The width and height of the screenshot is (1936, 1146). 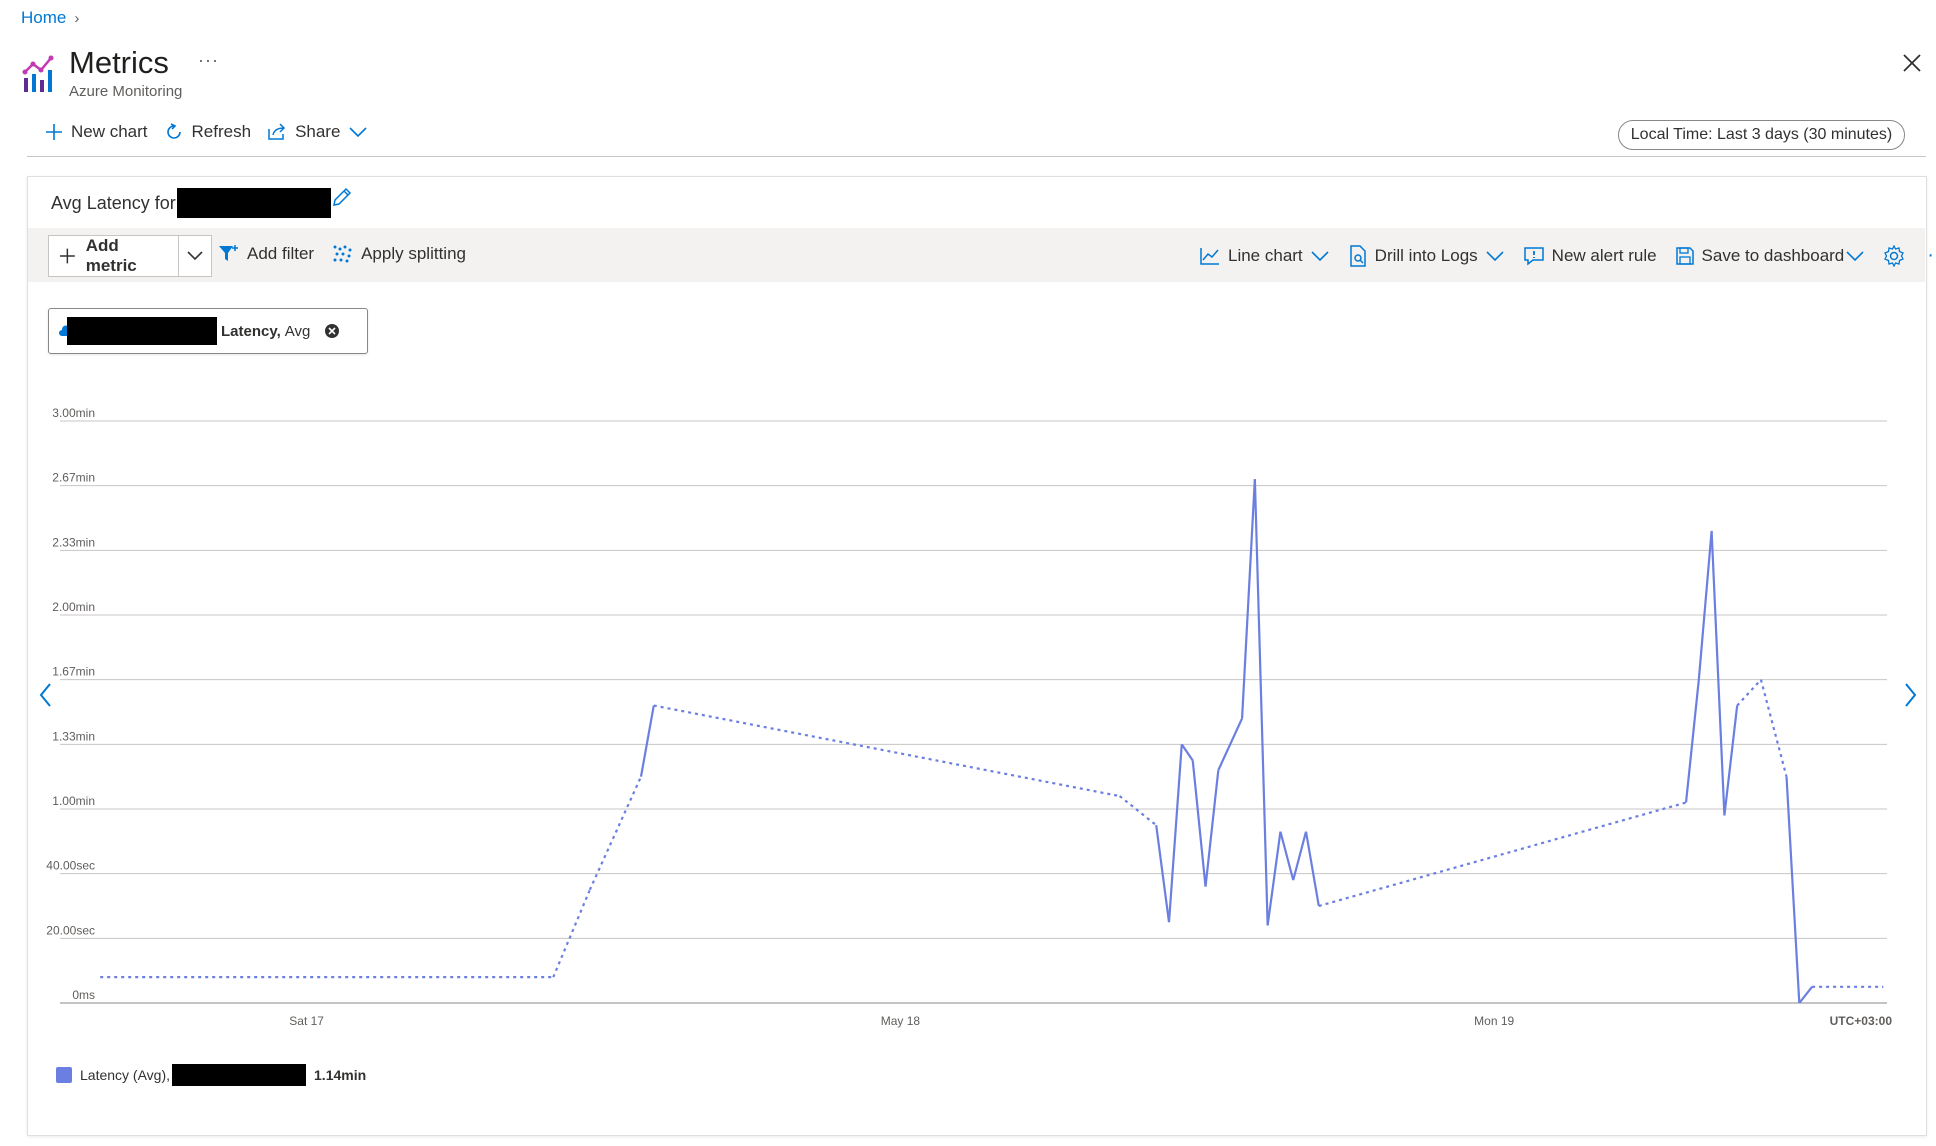 I want to click on breadcrumb: Home ›, so click(x=50, y=18).